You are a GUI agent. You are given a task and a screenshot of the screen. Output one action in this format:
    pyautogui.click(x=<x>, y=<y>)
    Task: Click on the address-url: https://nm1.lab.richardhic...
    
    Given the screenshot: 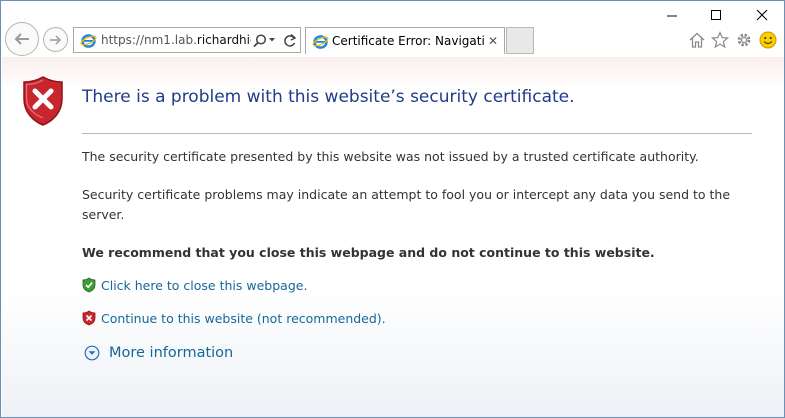 What is the action you would take?
    pyautogui.click(x=176, y=40)
    